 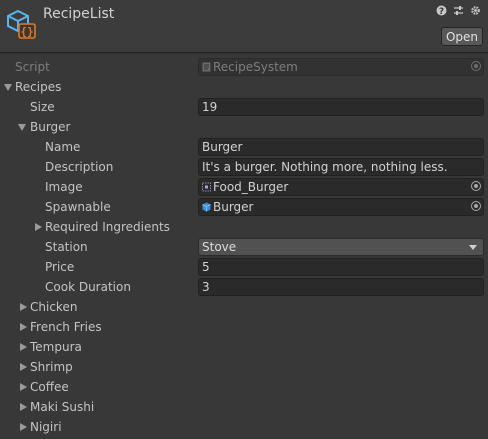 I want to click on station-label: Station, so click(x=66, y=247).